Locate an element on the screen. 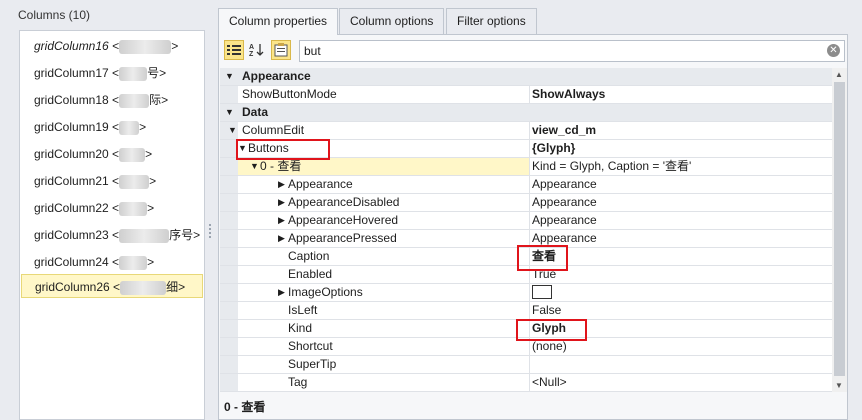  property-value: Kind = Glyph, Caption = '查看' is located at coordinates (680, 166).